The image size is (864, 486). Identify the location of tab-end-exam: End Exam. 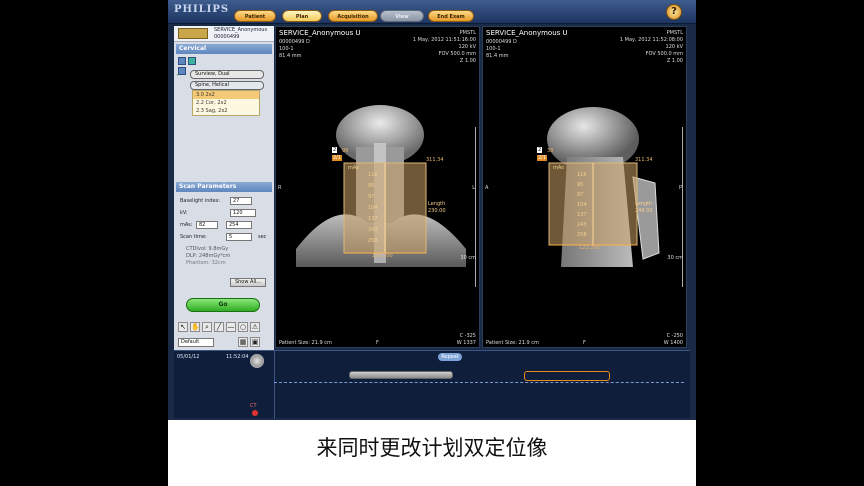
(451, 16).